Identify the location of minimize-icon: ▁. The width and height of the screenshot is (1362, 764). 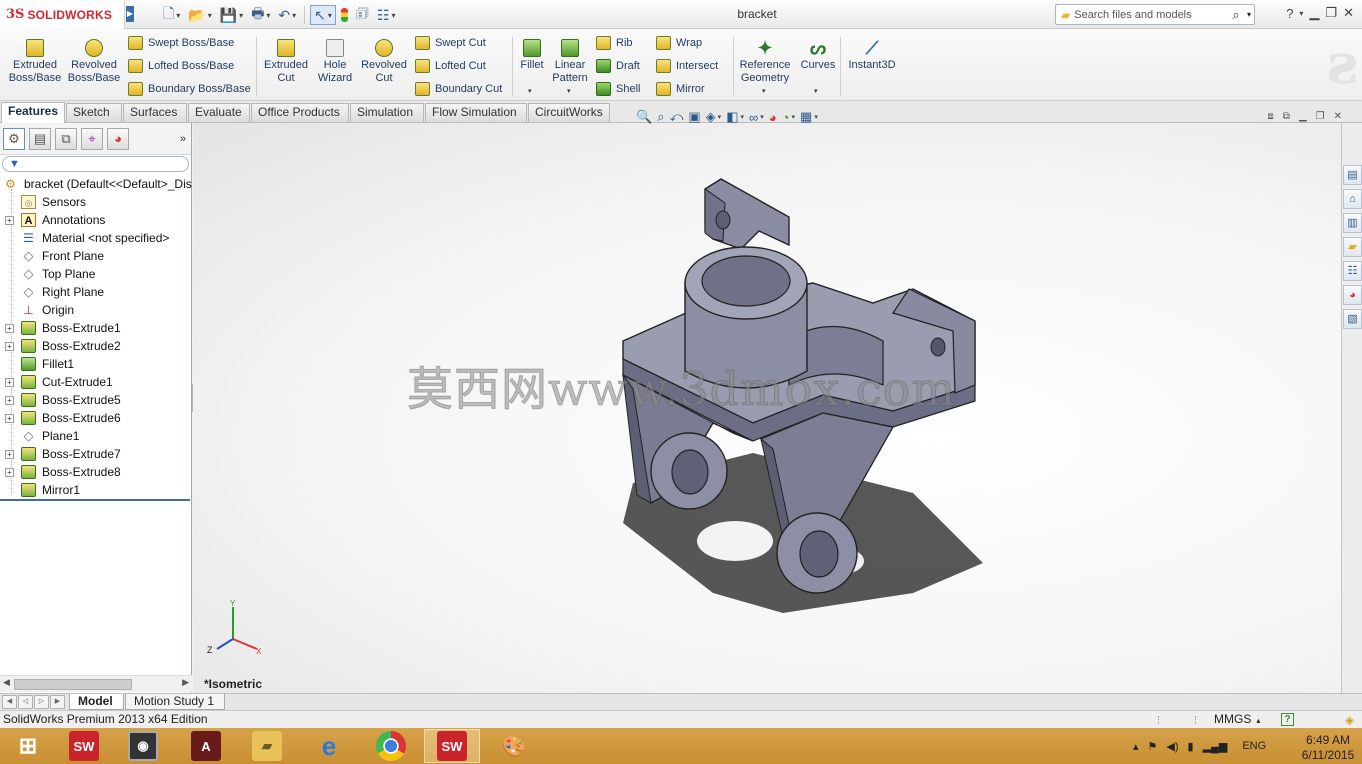
(1314, 13).